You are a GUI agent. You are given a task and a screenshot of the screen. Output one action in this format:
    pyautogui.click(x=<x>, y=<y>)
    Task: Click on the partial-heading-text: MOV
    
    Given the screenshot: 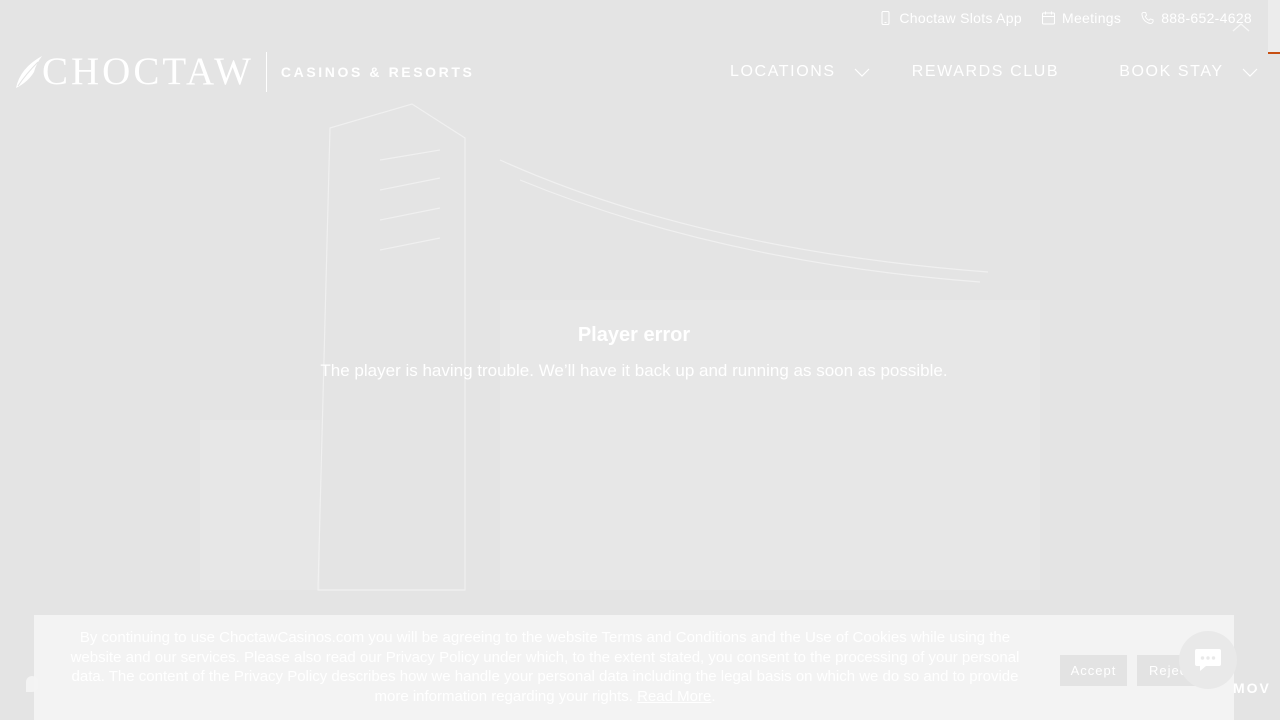 What is the action you would take?
    pyautogui.click(x=1252, y=688)
    